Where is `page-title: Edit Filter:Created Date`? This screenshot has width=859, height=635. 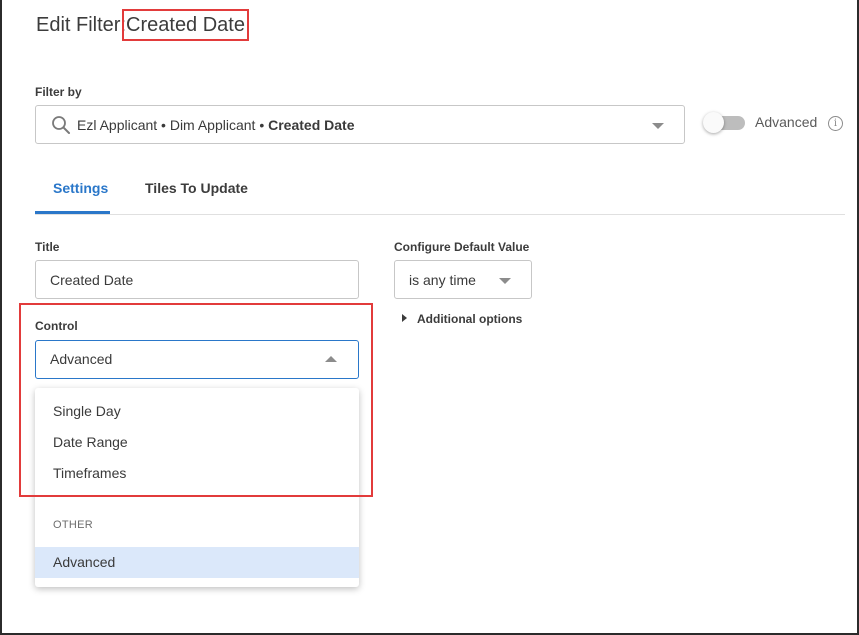 page-title: Edit Filter:Created Date is located at coordinates (140, 25).